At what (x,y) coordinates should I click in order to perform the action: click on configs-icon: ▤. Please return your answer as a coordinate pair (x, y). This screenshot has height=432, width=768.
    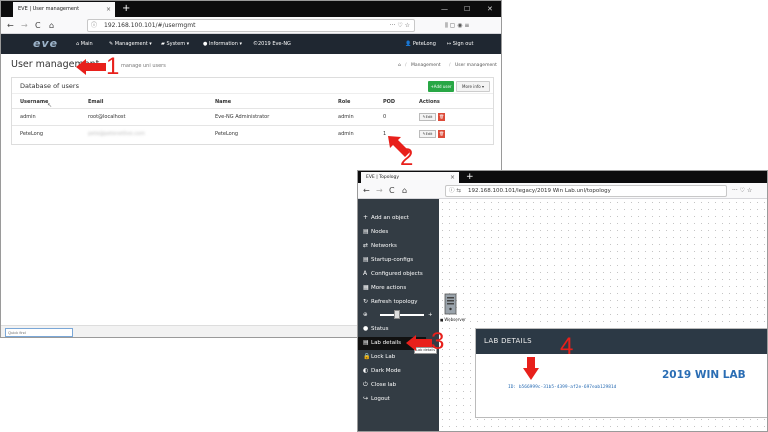
    Looking at the image, I should click on (366, 259).